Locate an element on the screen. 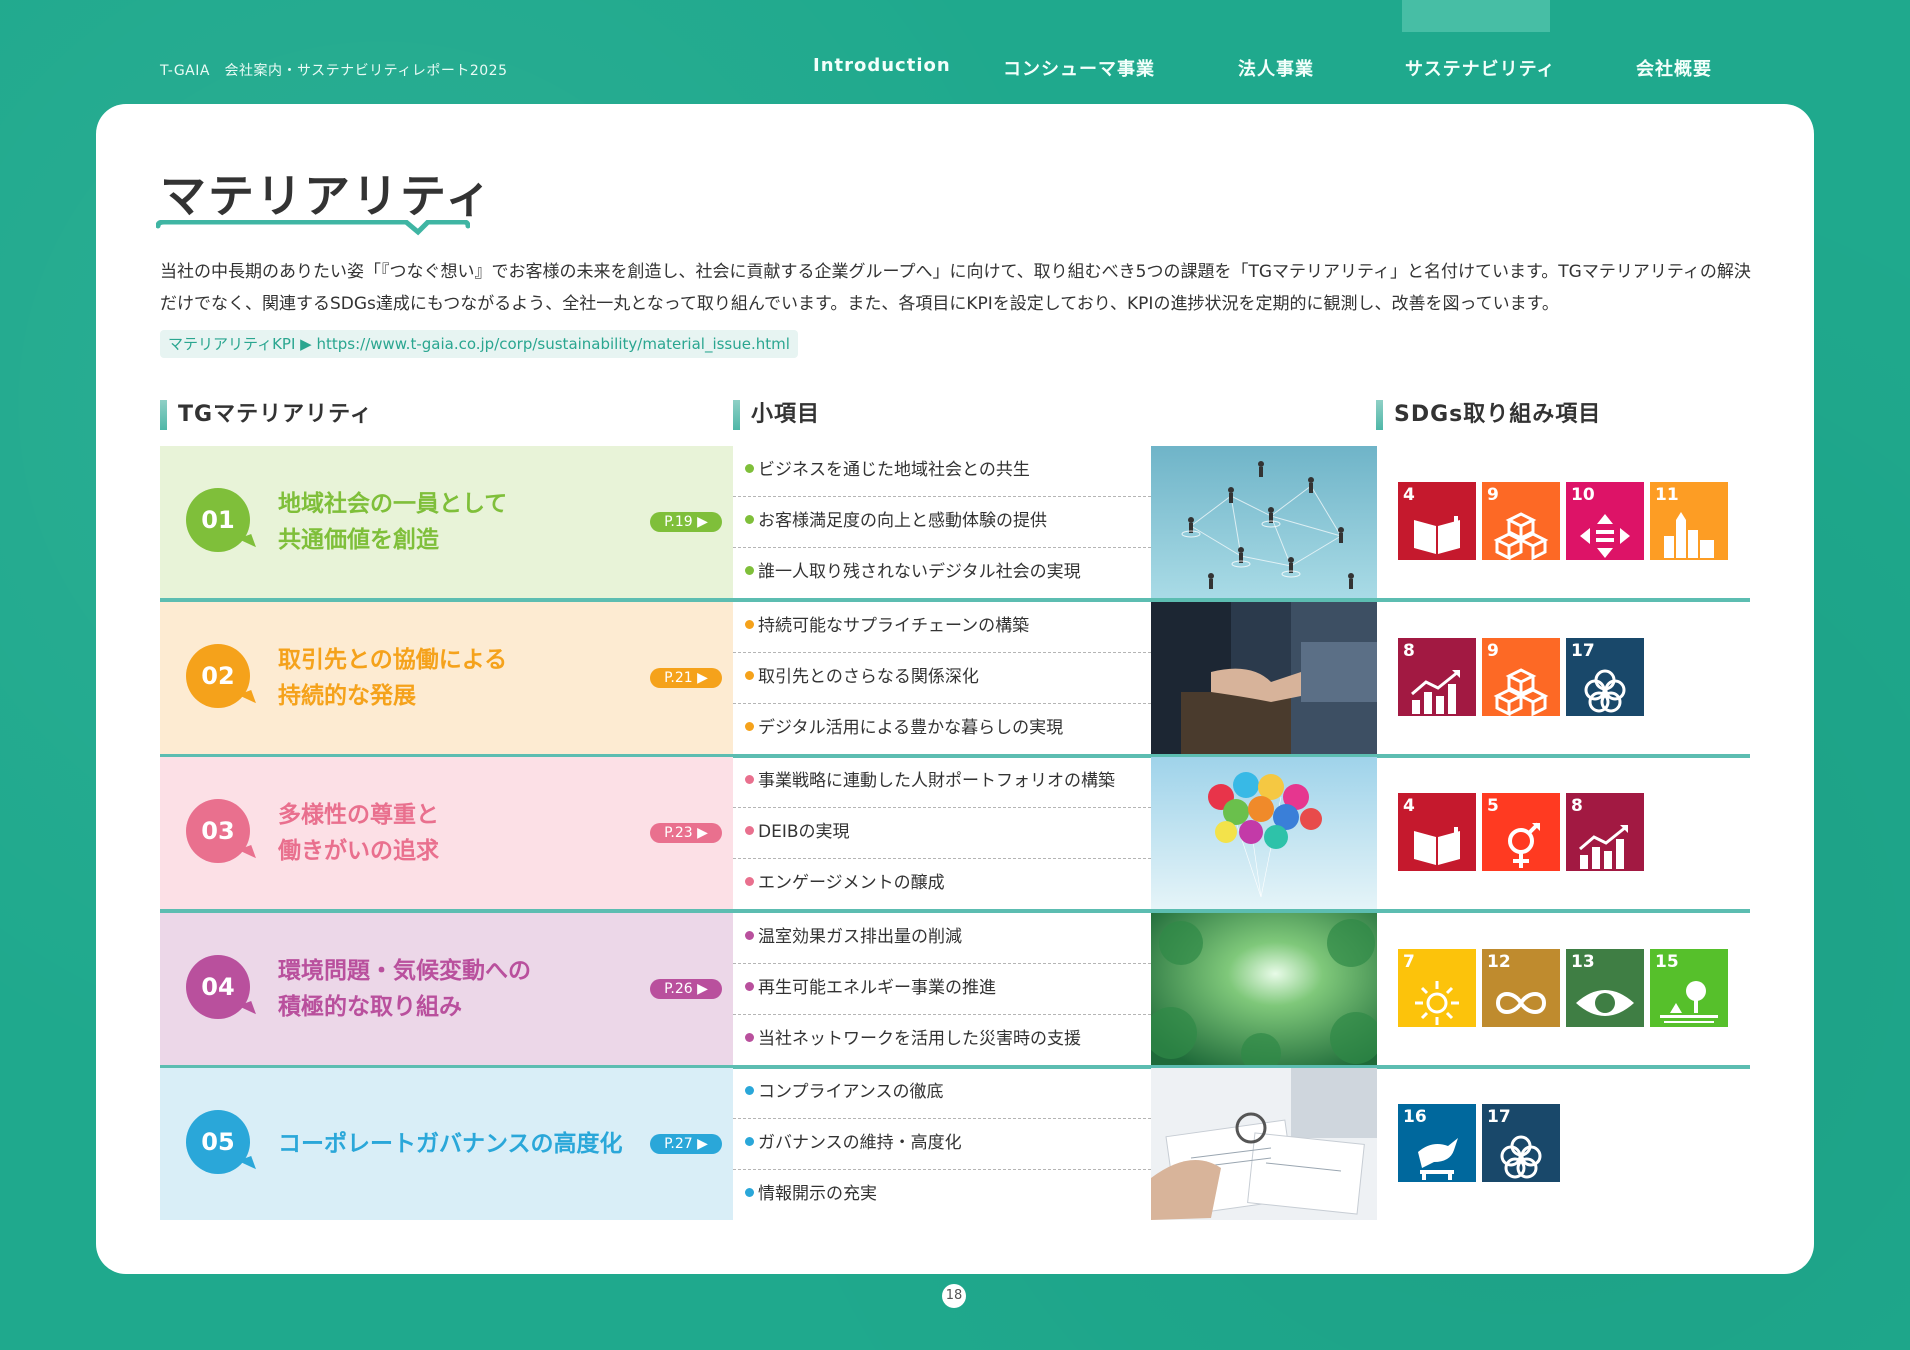 The image size is (1910, 1350). nav-corporate: 法人事業 is located at coordinates (1276, 68).